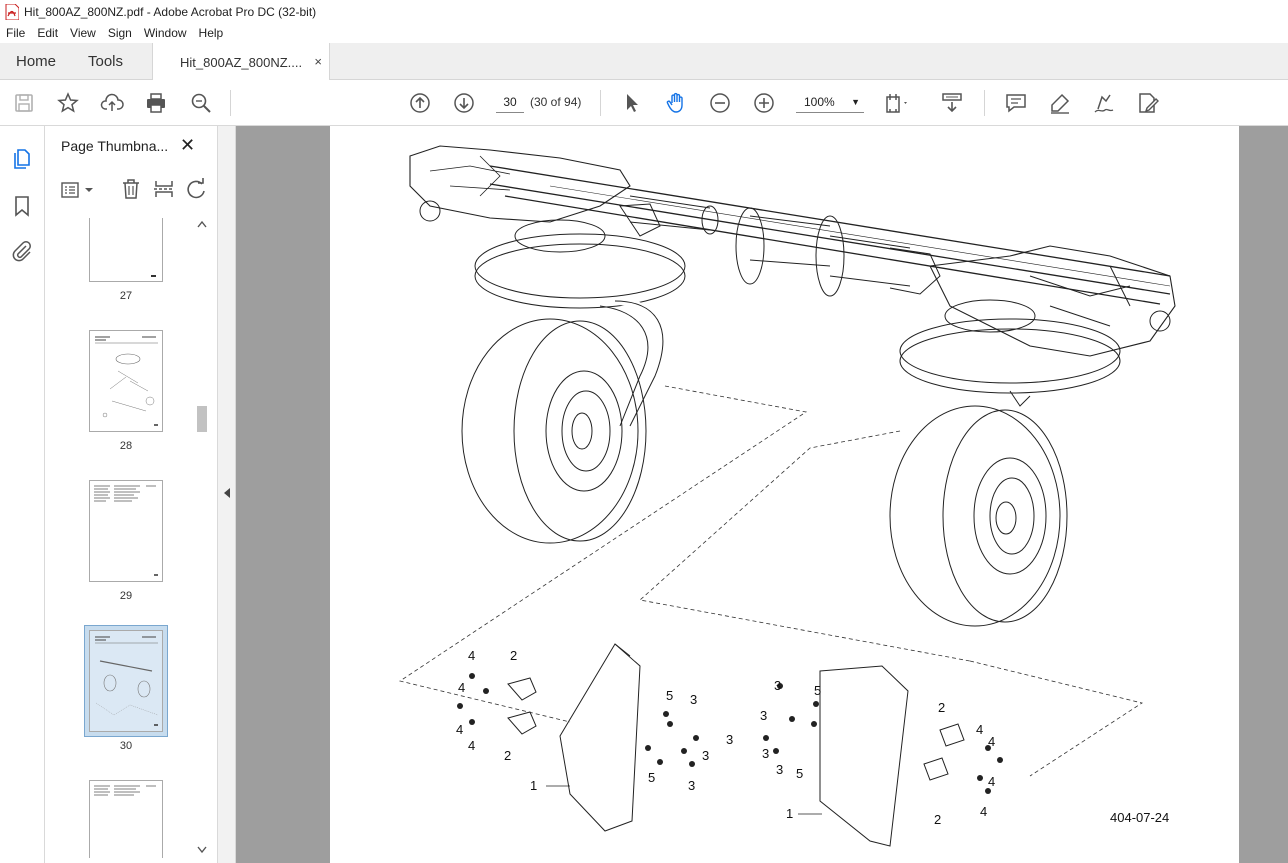  What do you see at coordinates (196, 189) in the screenshot?
I see `rotate-page-icon` at bounding box center [196, 189].